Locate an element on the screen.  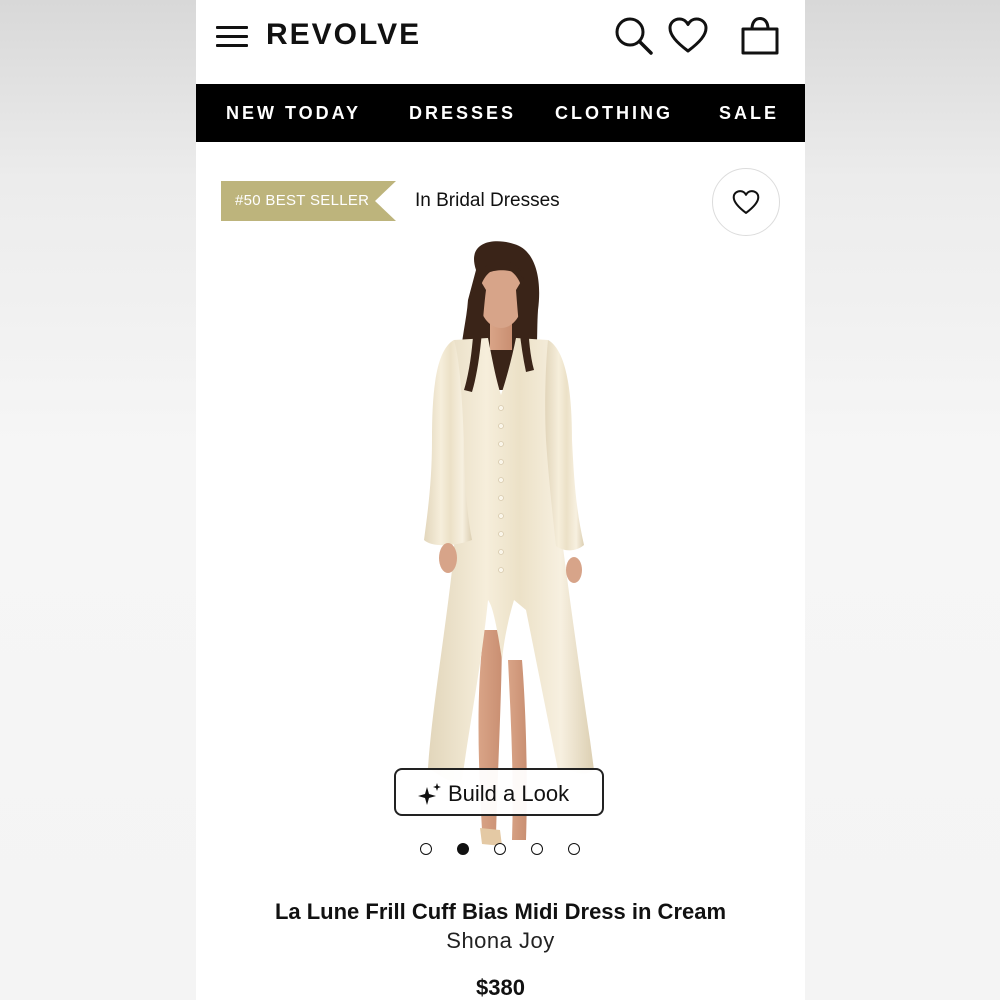
shopping-bag-icon is located at coordinates (760, 36).